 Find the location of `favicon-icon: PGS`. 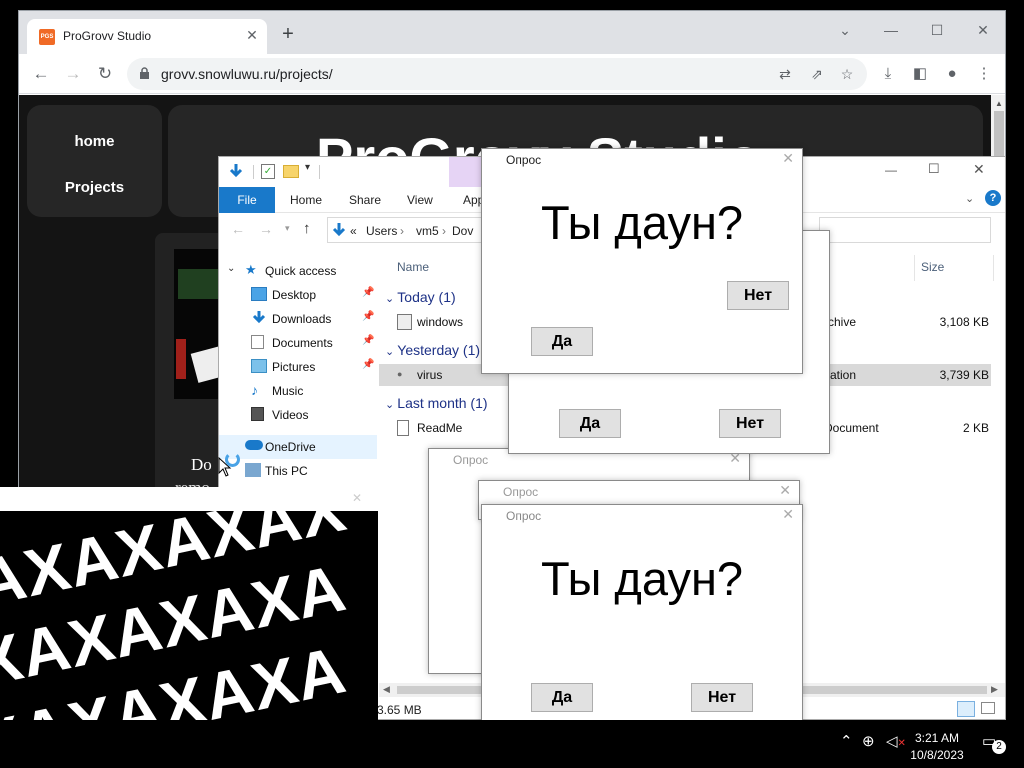

favicon-icon: PGS is located at coordinates (47, 37).